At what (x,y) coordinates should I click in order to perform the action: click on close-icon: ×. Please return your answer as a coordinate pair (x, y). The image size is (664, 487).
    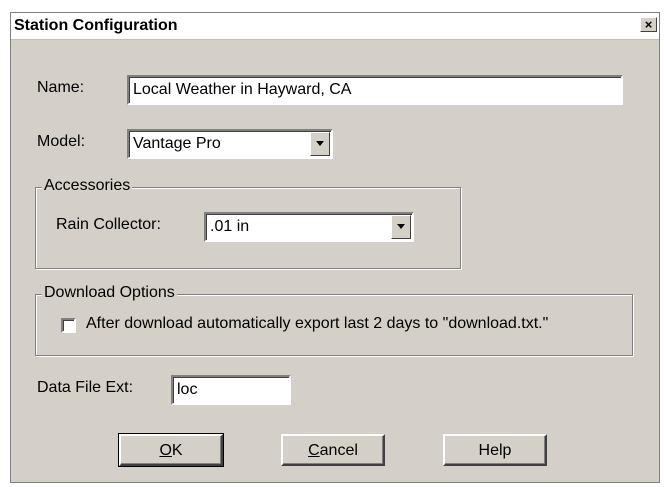
    Looking at the image, I should click on (648, 24).